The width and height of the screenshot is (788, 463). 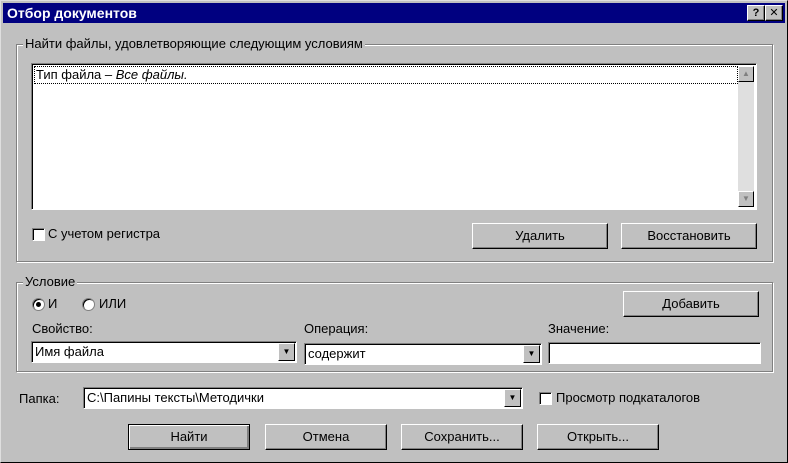 I want to click on subfolders-checkbox, so click(x=545, y=398).